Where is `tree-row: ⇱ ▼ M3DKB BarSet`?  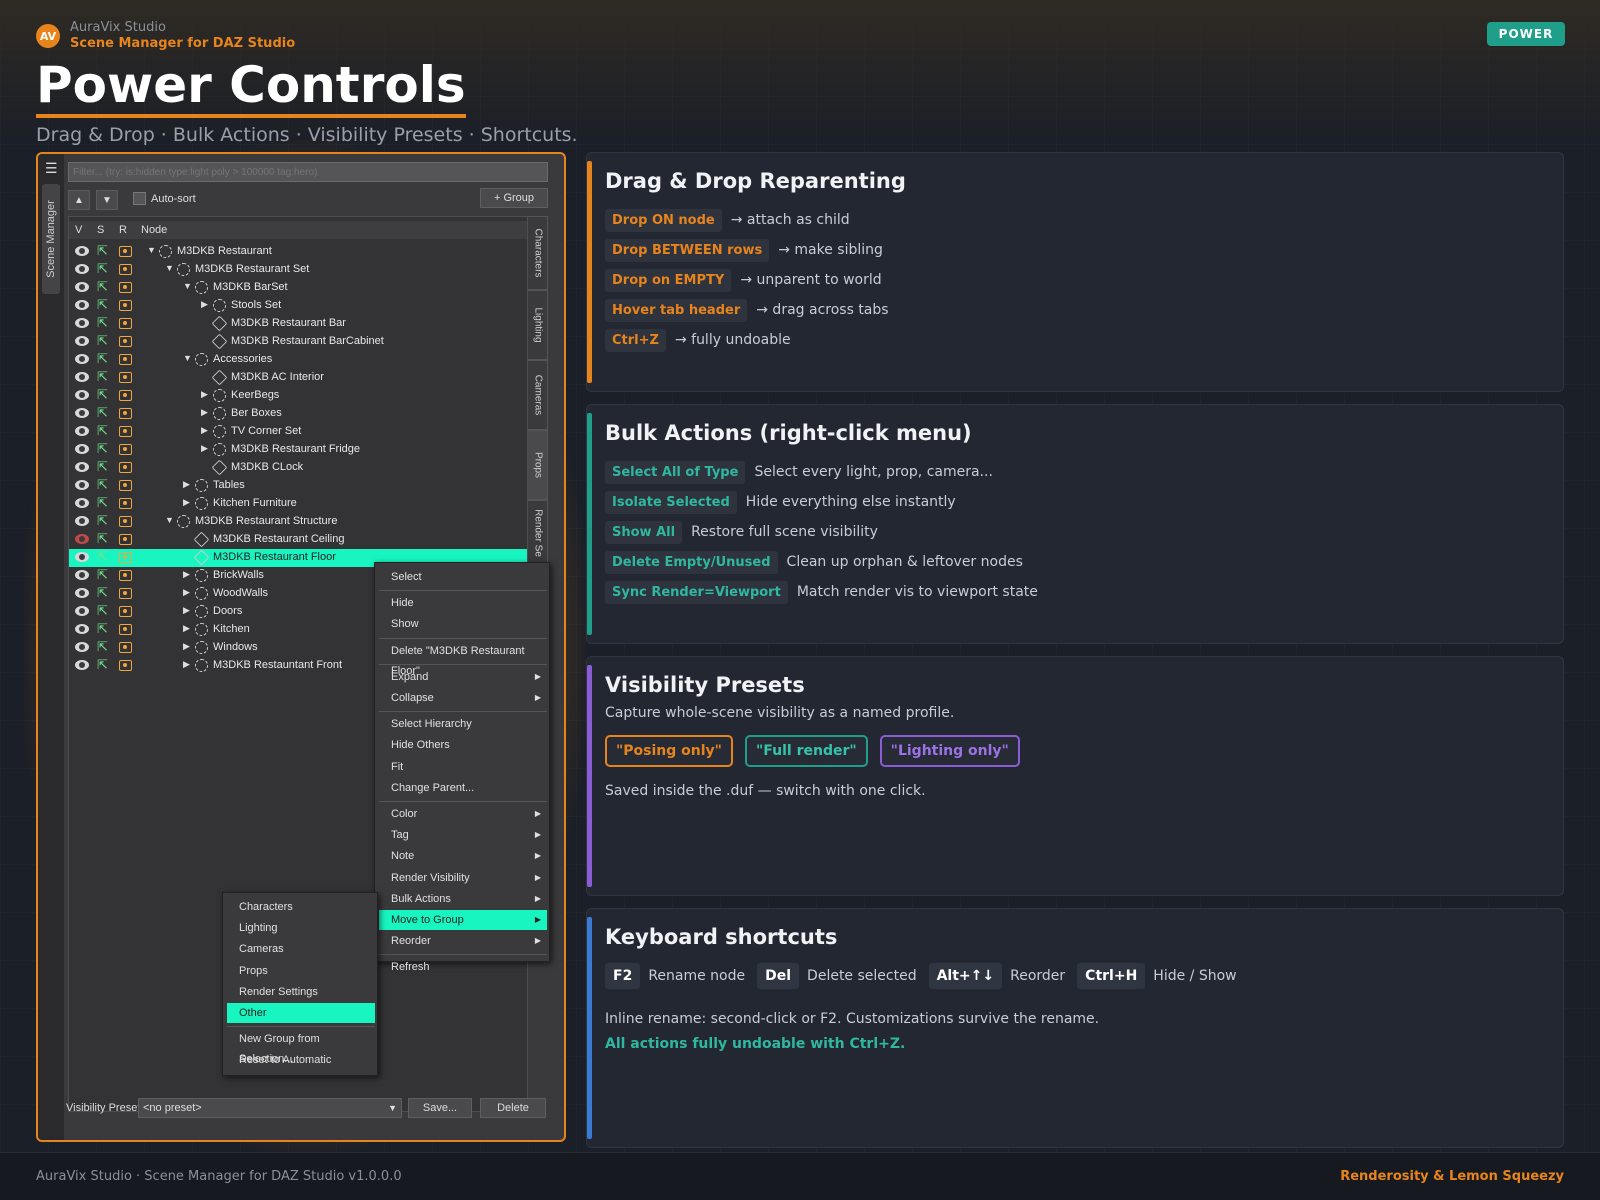
tree-row: ⇱ ▼ M3DKB BarSet is located at coordinates (298, 288).